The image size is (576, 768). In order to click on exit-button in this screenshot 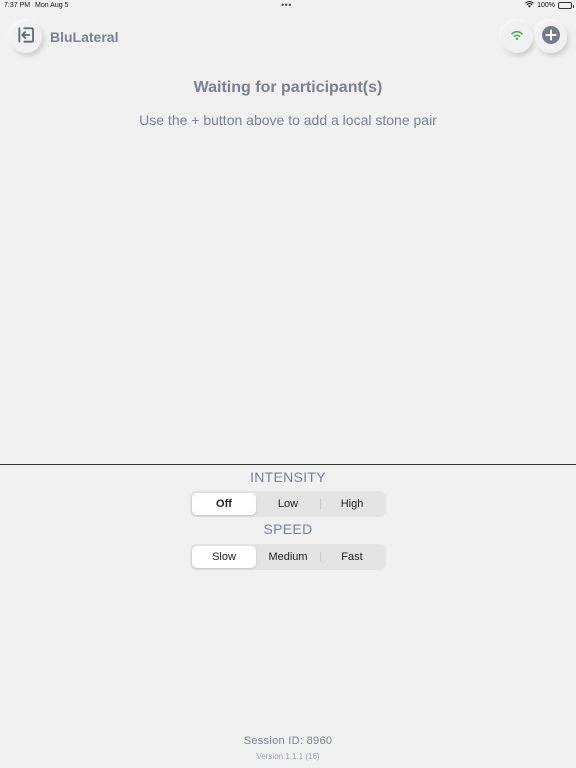, I will do `click(26, 37)`.